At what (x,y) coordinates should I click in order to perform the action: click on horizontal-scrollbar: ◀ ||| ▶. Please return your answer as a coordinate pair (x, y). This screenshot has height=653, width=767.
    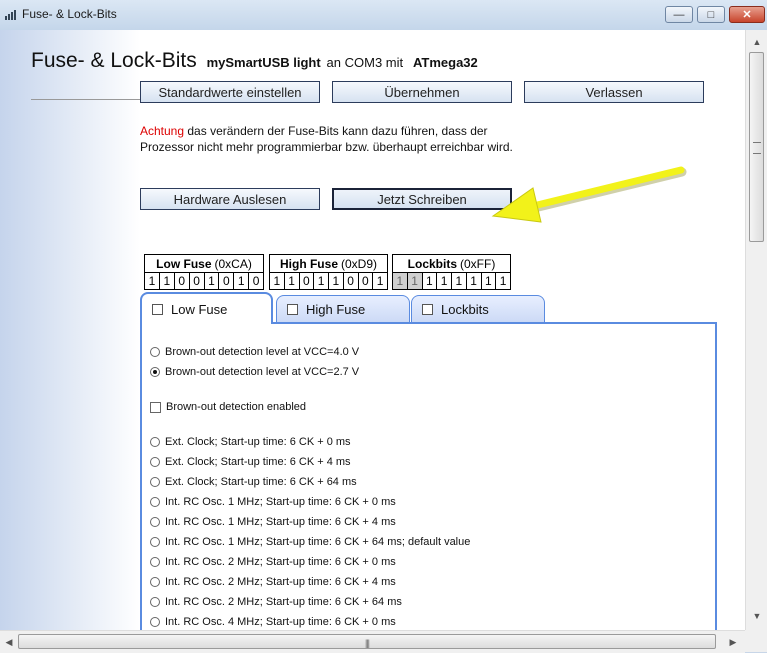
    Looking at the image, I should click on (372, 641).